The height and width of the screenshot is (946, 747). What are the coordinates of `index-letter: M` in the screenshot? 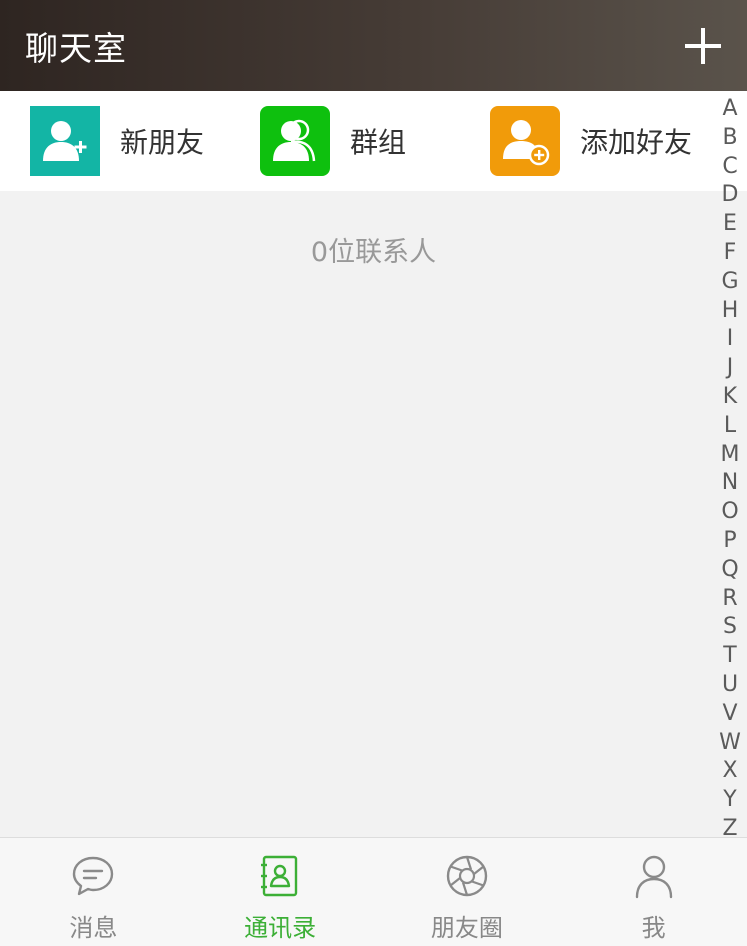 It's located at (730, 455).